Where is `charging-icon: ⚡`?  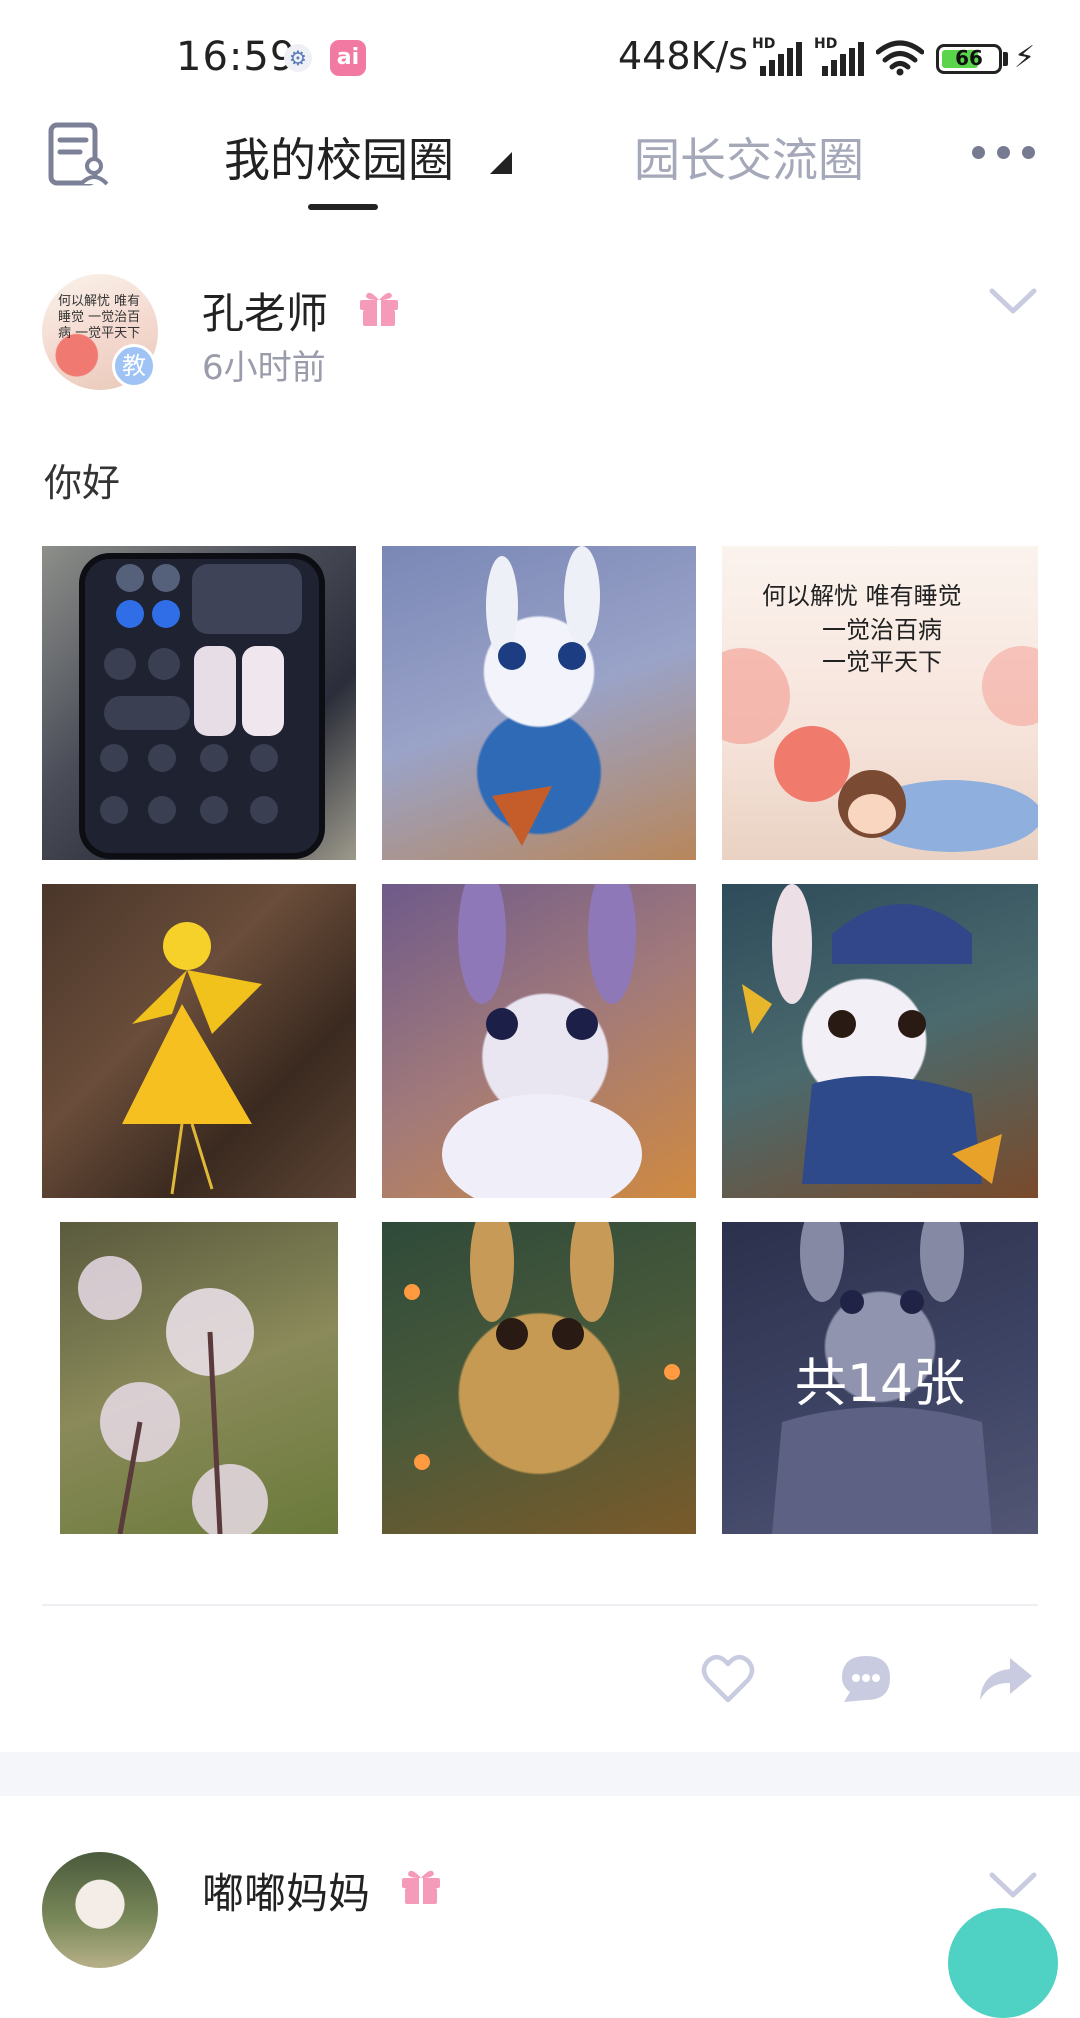
charging-icon: ⚡ is located at coordinates (1025, 57).